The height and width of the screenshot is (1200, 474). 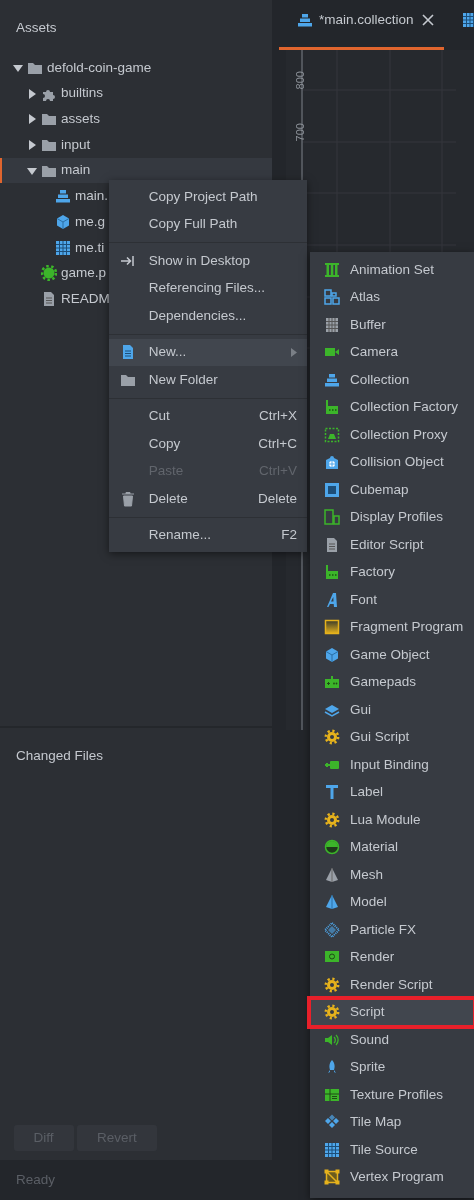 What do you see at coordinates (299, 81) in the screenshot?
I see `ruler-label: 800` at bounding box center [299, 81].